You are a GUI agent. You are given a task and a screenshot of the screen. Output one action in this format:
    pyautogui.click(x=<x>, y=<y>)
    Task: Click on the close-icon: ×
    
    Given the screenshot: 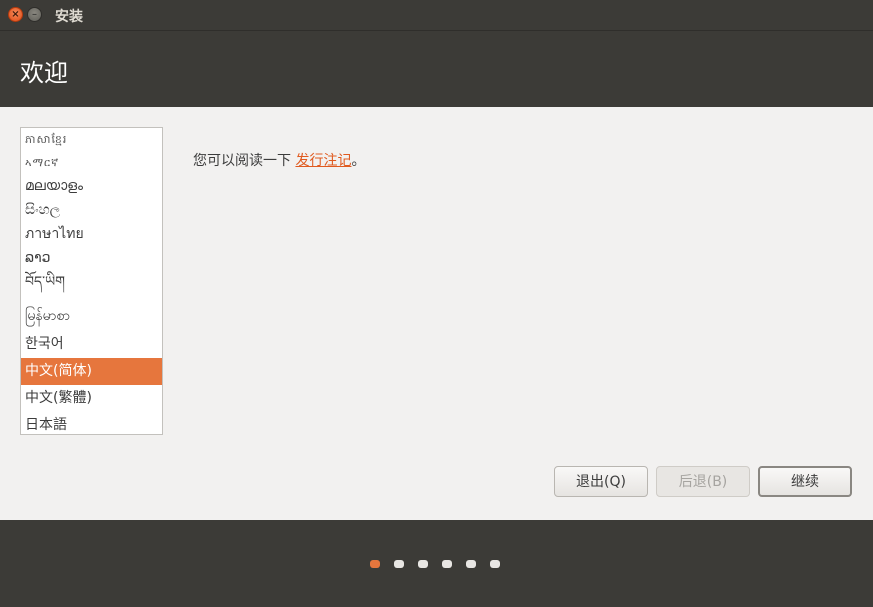 What is the action you would take?
    pyautogui.click(x=15, y=14)
    